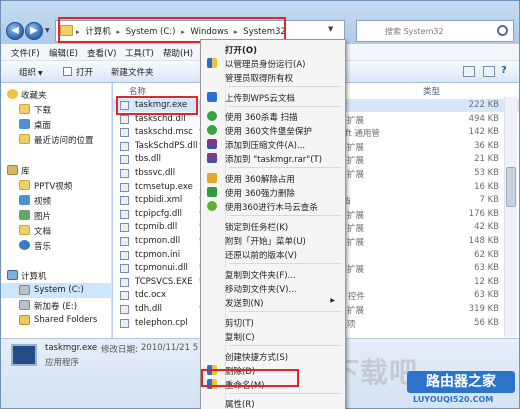 The image size is (520, 409). I want to click on nav-system-c: System (C:), so click(56, 290).